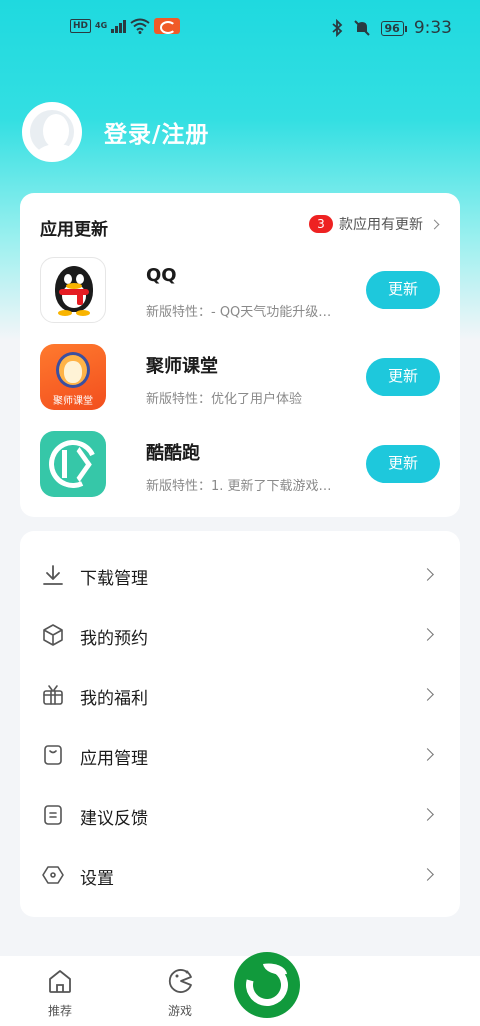 The width and height of the screenshot is (480, 1026). What do you see at coordinates (114, 699) in the screenshot?
I see `menu-label: 我的福利` at bounding box center [114, 699].